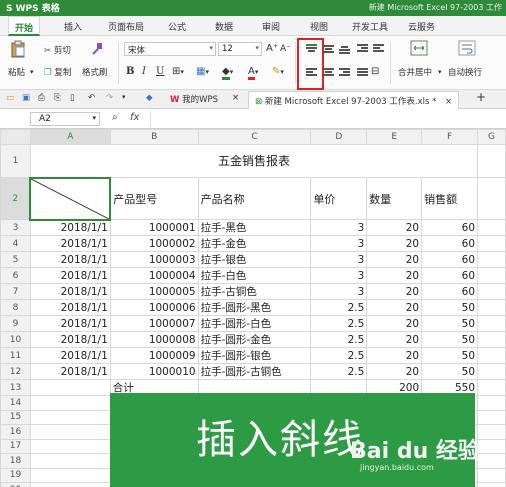  What do you see at coordinates (15, 161) in the screenshot?
I see `row-header: 1` at bounding box center [15, 161].